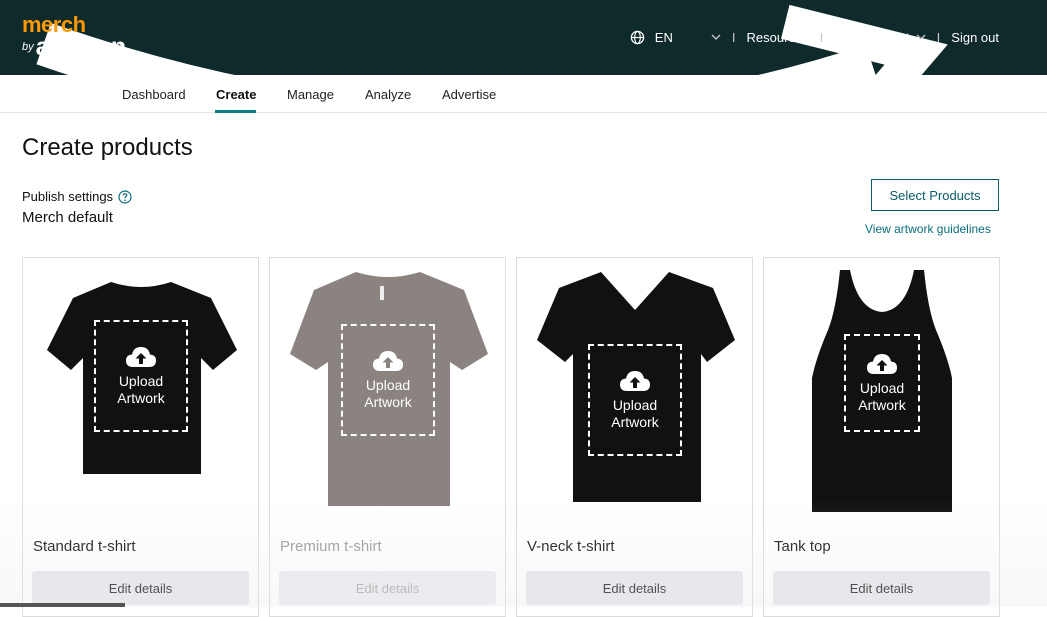 The width and height of the screenshot is (1047, 617). Describe the element at coordinates (331, 546) in the screenshot. I see `product-name: Premium t-shirt` at that location.